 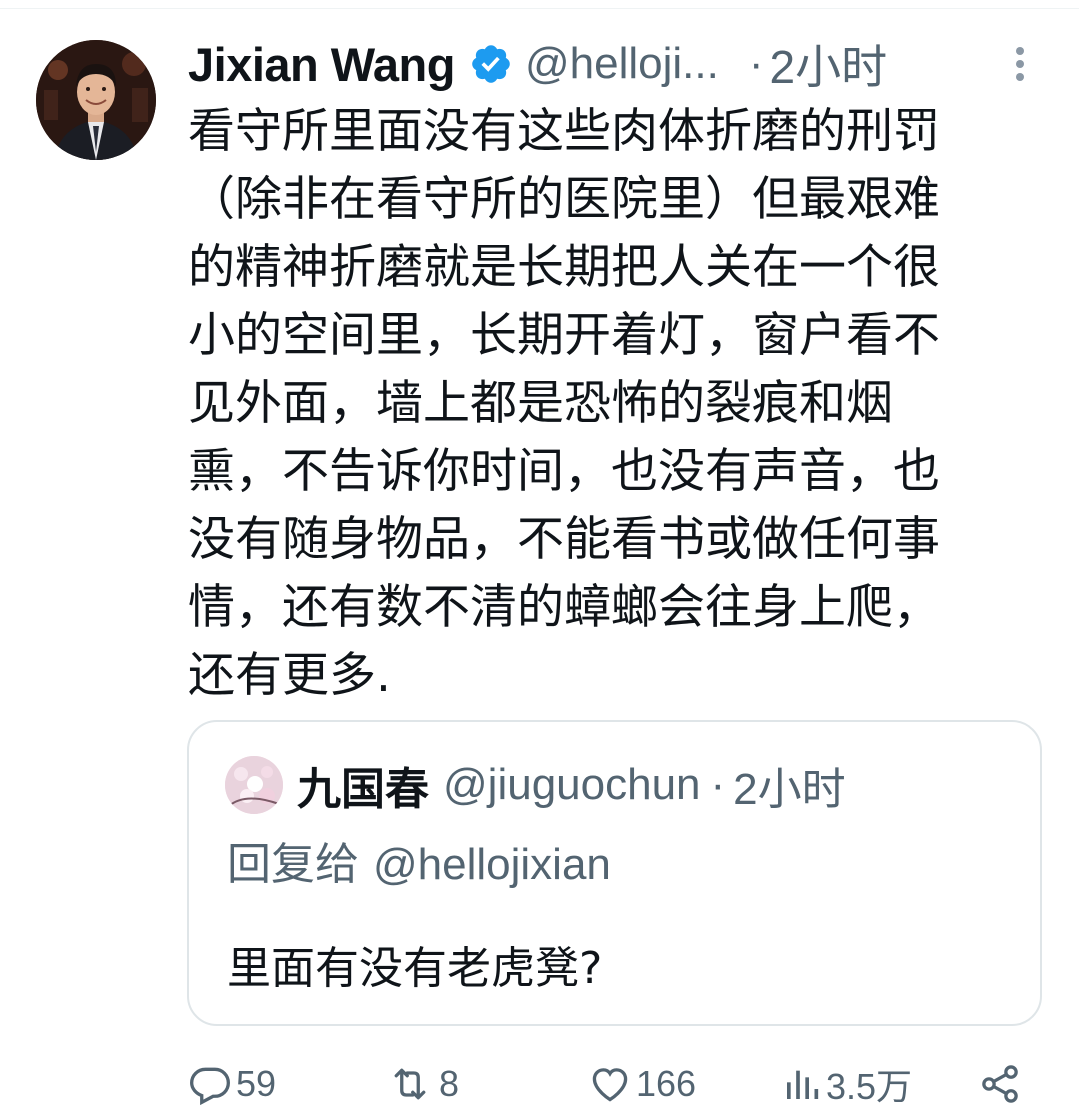 I want to click on action-bar: 59 8 166 3.5万, so click(x=539, y=1084).